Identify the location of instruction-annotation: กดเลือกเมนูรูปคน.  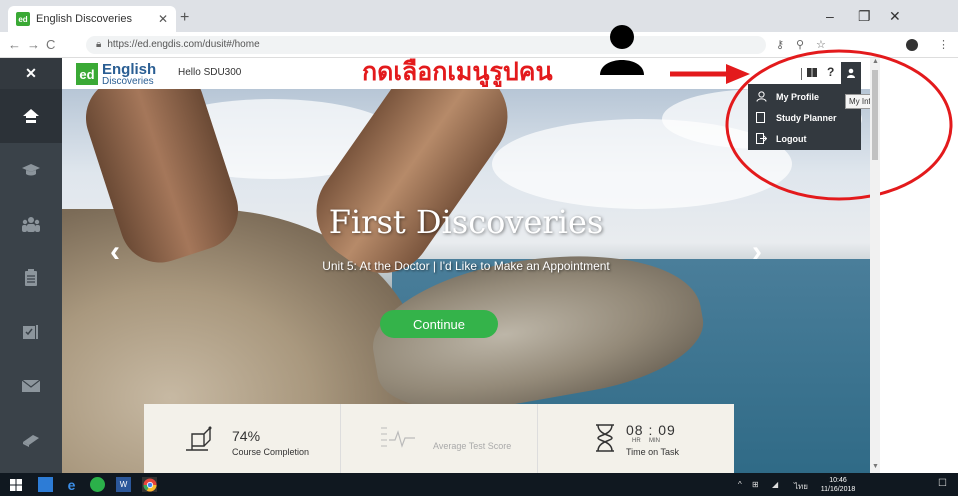
(457, 71).